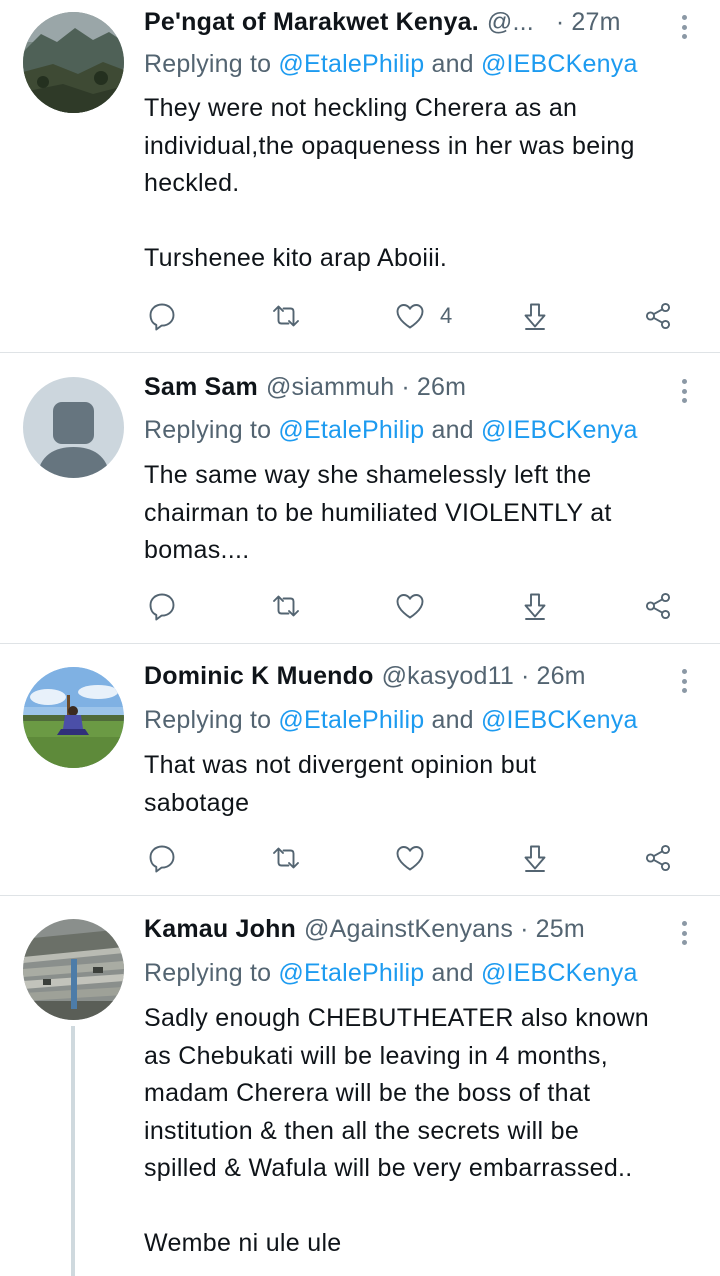  What do you see at coordinates (595, 22) in the screenshot?
I see `timestamp: 27m` at bounding box center [595, 22].